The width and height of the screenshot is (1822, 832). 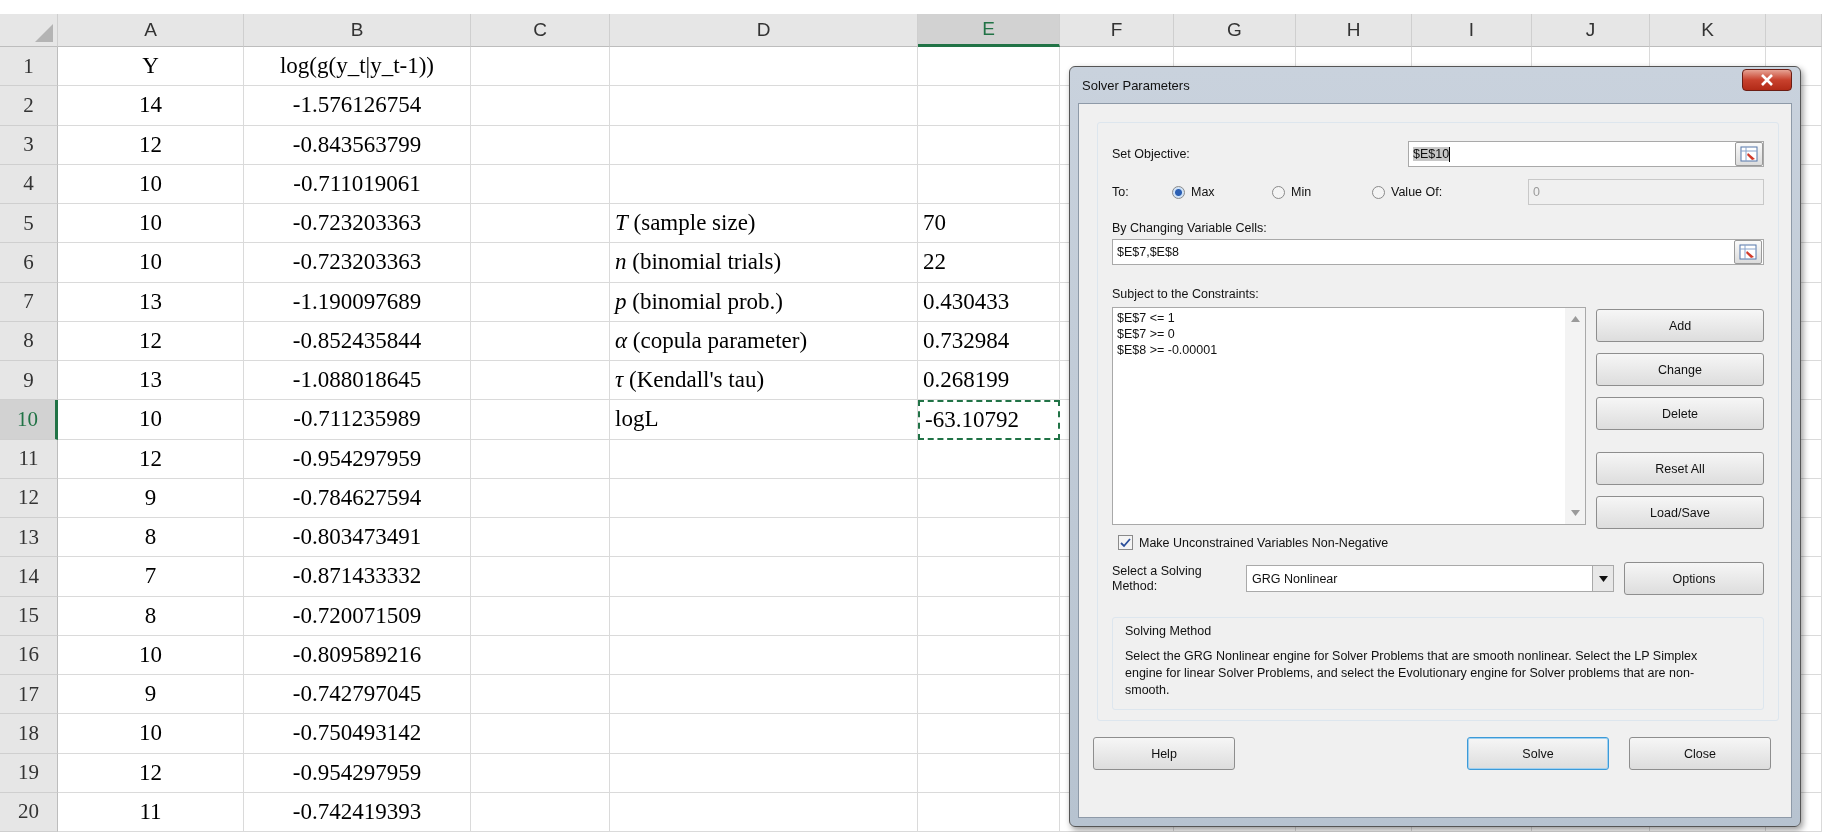 I want to click on table-cell: 11, so click(x=151, y=812).